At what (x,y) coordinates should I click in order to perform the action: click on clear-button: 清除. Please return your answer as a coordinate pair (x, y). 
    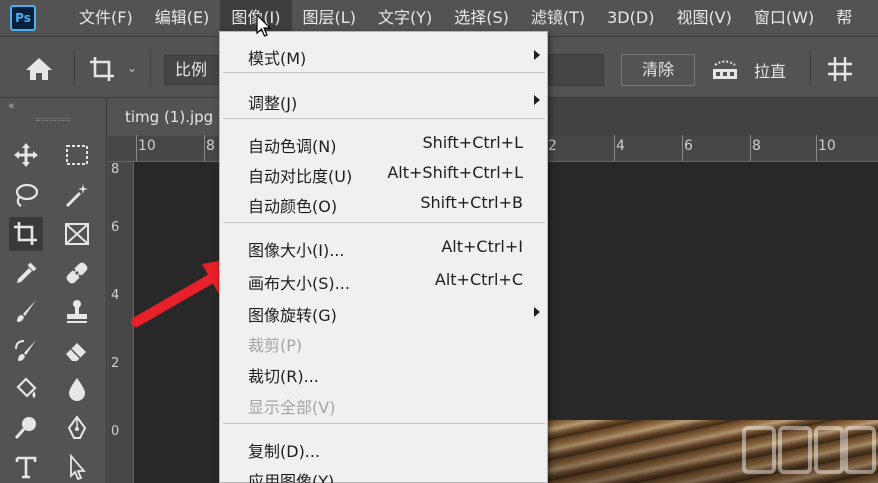
    Looking at the image, I should click on (658, 70).